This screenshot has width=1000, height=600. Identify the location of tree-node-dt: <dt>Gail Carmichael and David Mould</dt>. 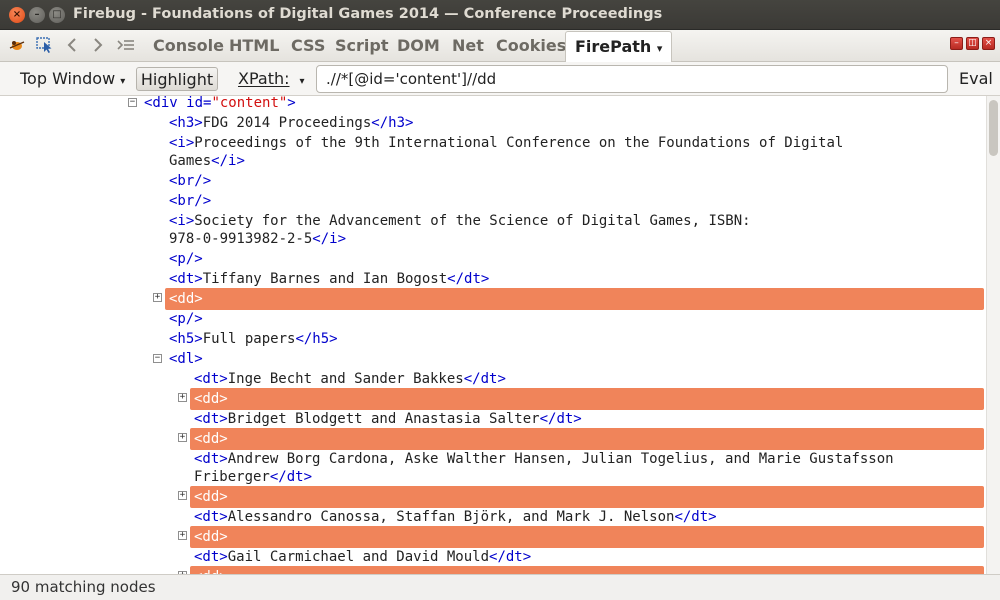
(362, 557).